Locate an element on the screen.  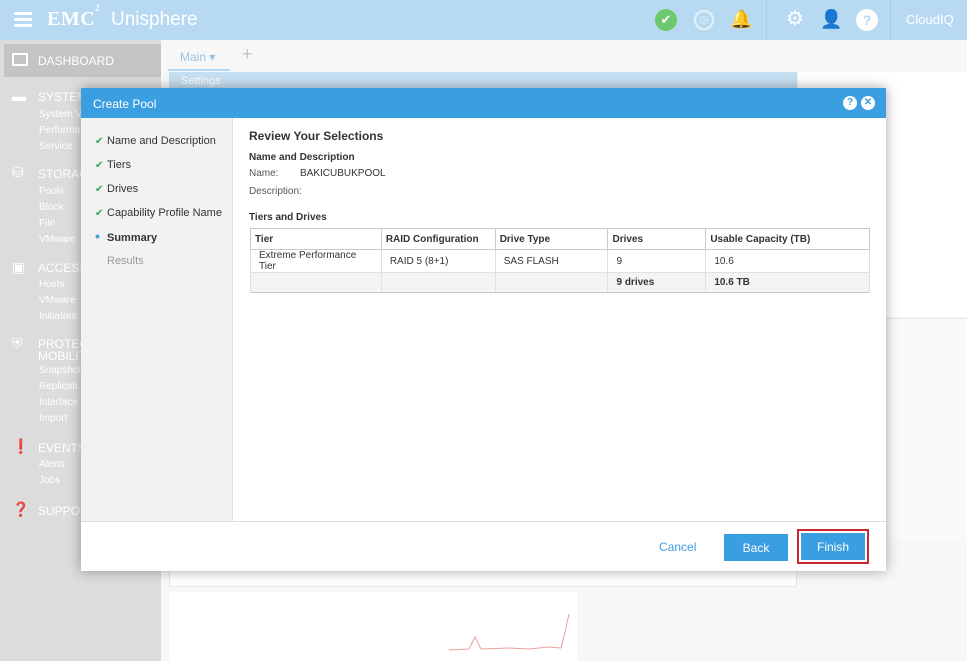
alerts-bell-icon: 🔔 is located at coordinates (741, 19).